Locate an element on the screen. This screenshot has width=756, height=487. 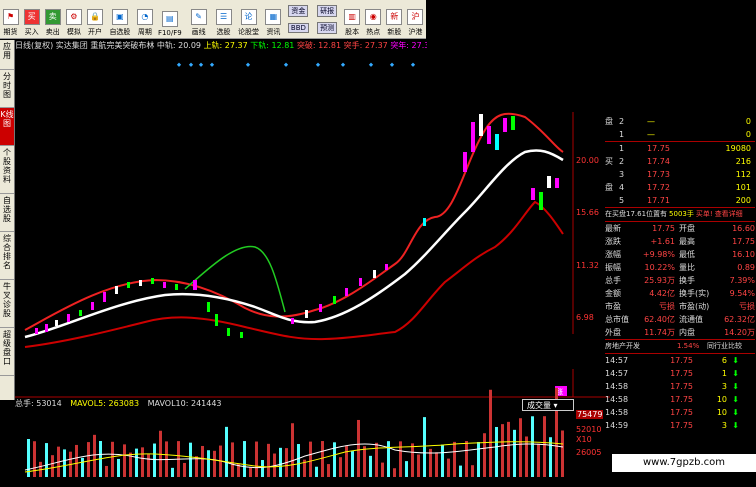
quote-value: +9.98% is located at coordinates (658, 254).